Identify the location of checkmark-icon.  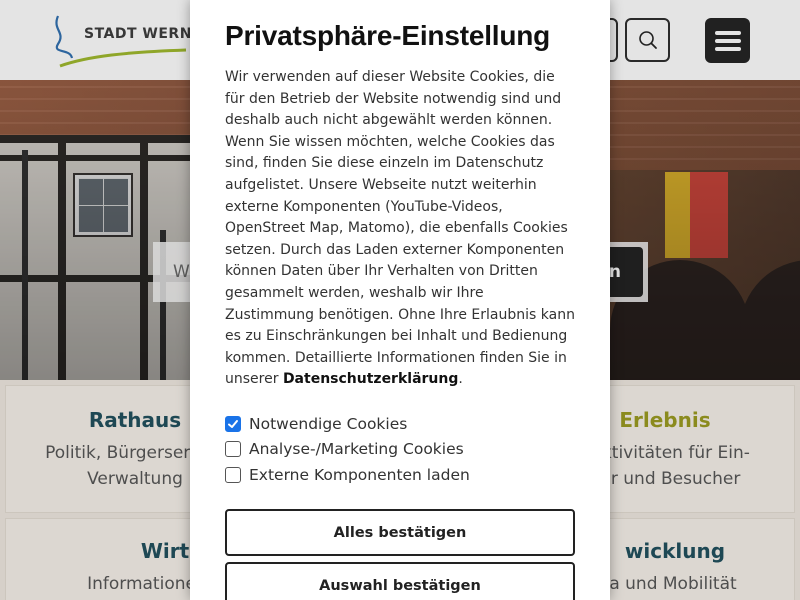
(233, 423).